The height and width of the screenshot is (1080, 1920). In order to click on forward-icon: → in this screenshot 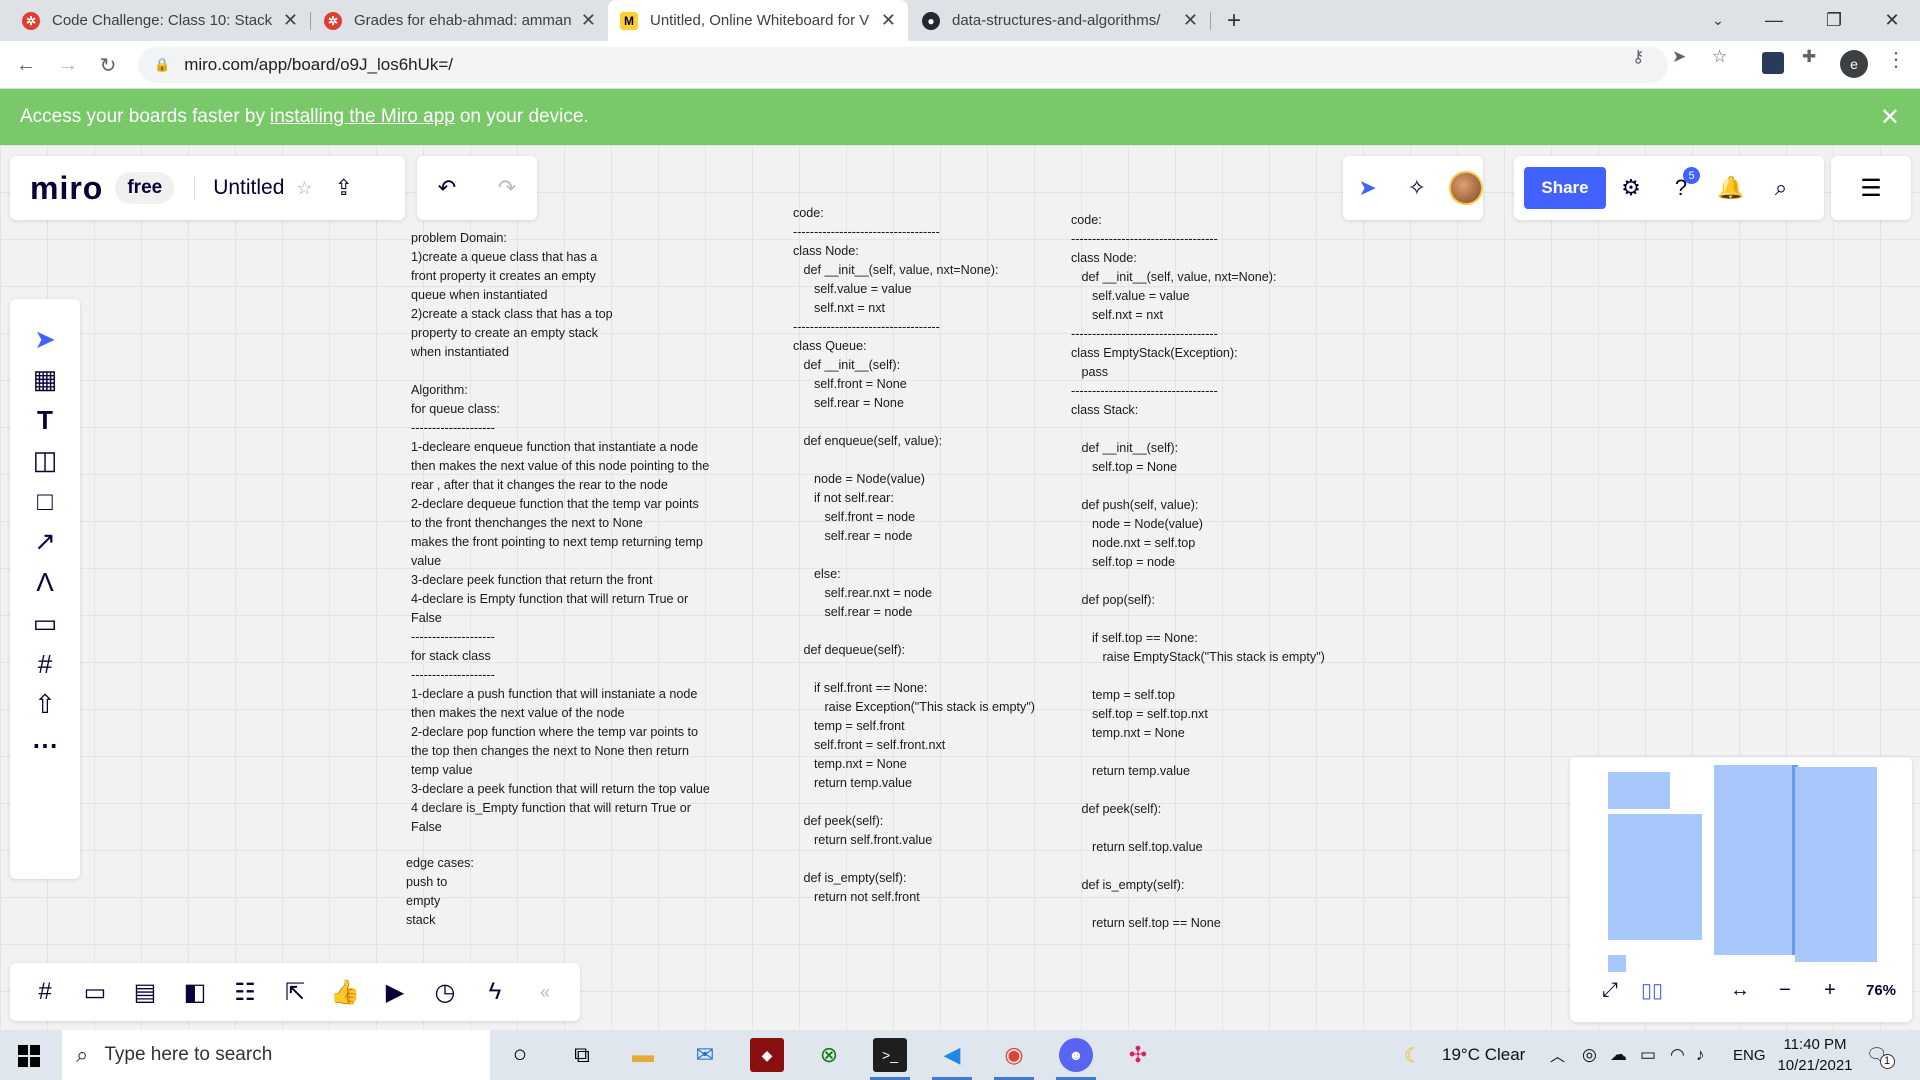, I will do `click(68, 65)`.